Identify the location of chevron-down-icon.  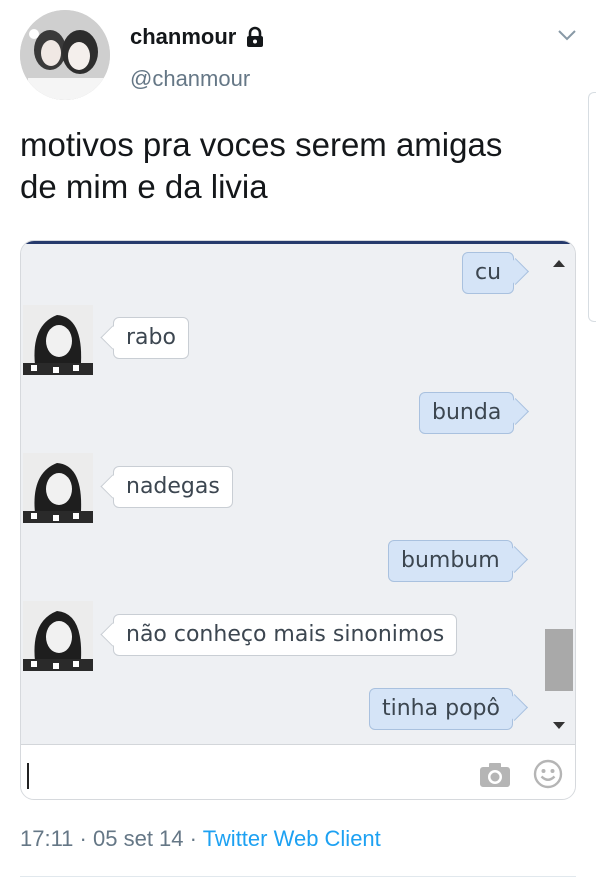
(567, 35).